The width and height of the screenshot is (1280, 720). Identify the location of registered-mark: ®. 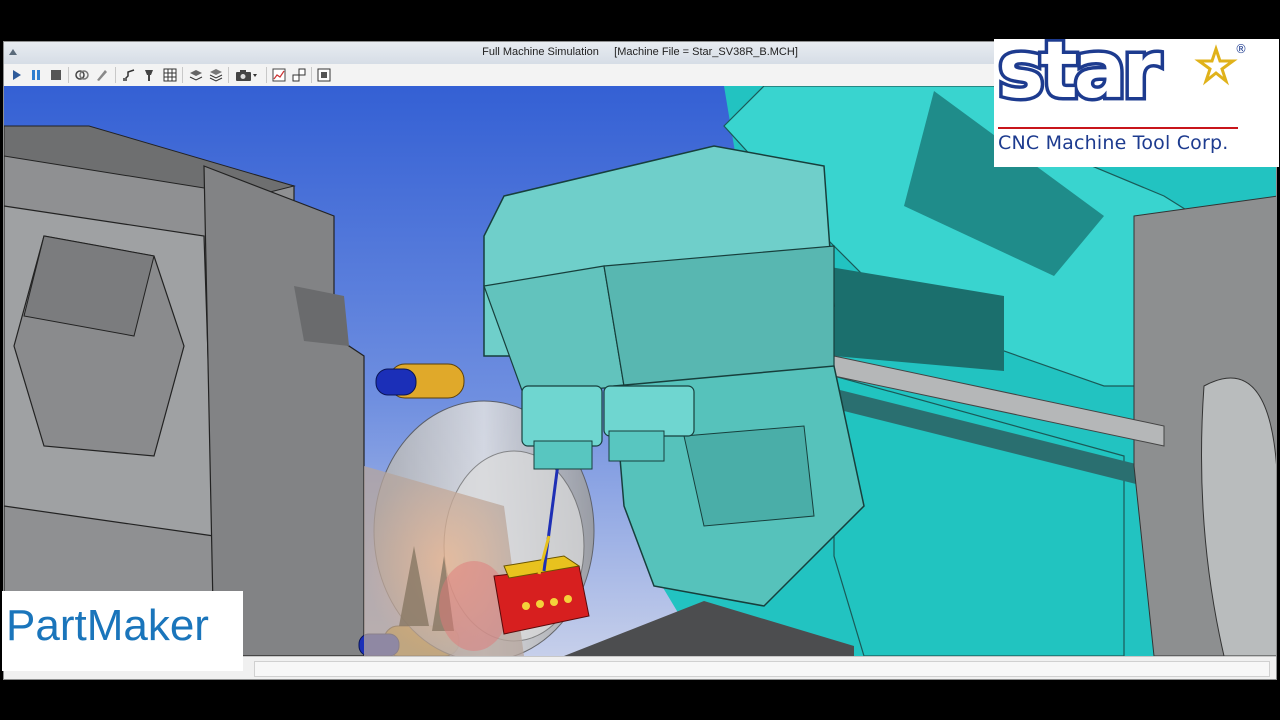
(1241, 49).